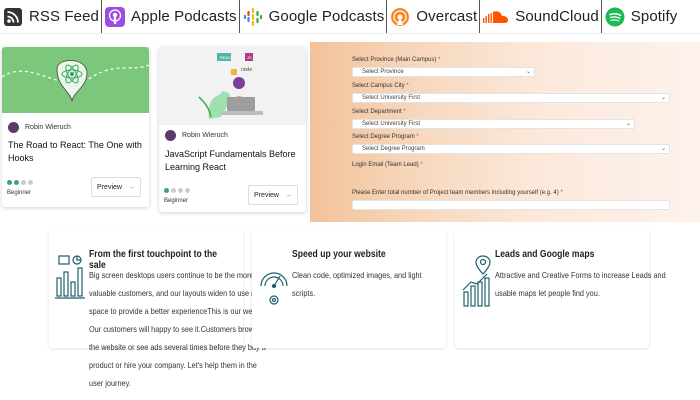 Image resolution: width=700 pixels, height=400 pixels. Describe the element at coordinates (246, 70) in the screenshot. I see `thumb-badge-node: node` at that location.